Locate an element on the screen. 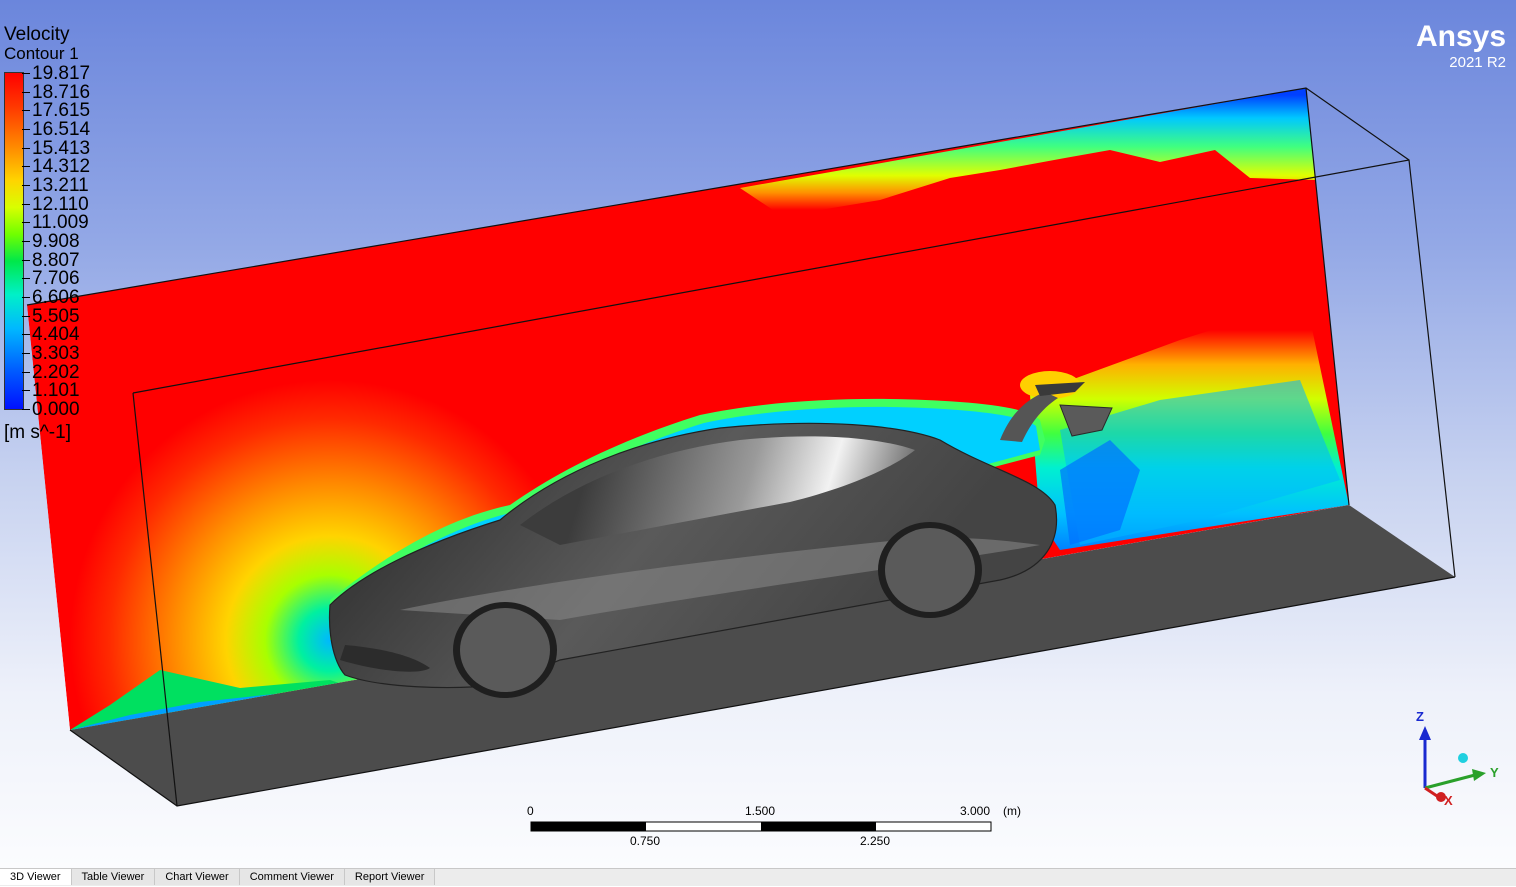  length-scale-bar is located at coordinates (761, 826).